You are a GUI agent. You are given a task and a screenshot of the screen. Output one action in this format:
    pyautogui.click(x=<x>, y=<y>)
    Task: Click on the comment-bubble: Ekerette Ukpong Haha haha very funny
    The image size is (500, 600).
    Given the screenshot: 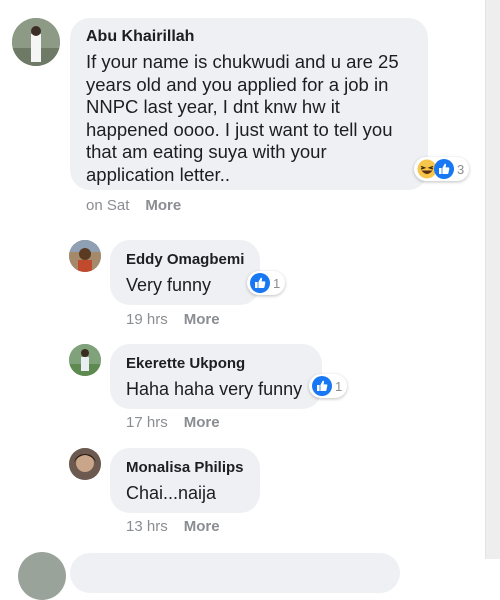 What is the action you would take?
    pyautogui.click(x=216, y=376)
    